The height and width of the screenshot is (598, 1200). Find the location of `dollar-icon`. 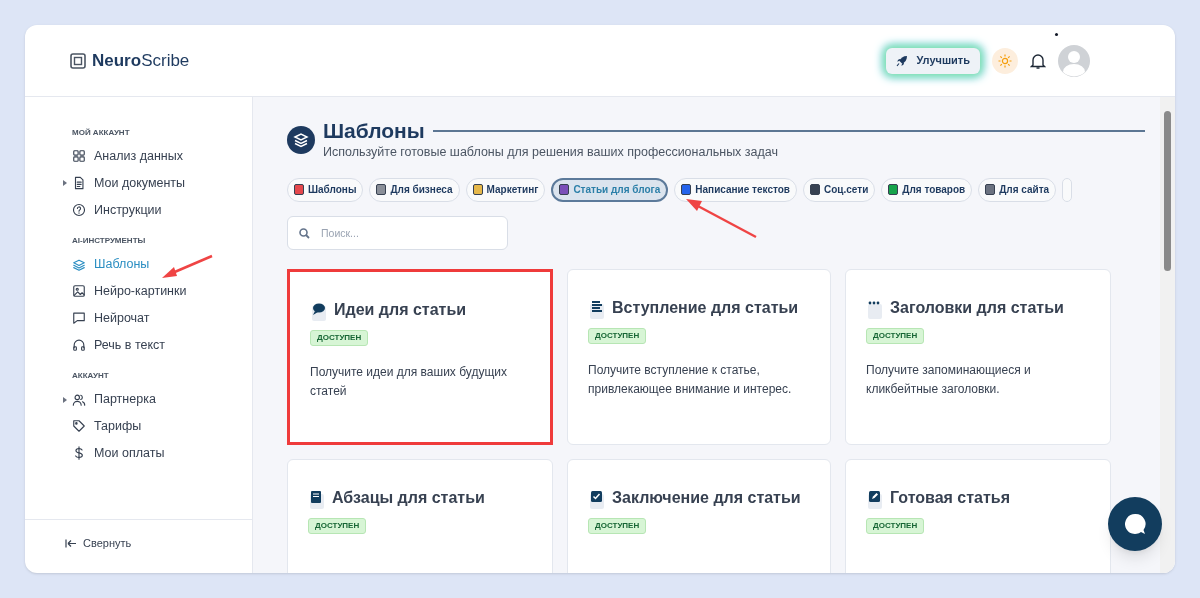

dollar-icon is located at coordinates (79, 453).